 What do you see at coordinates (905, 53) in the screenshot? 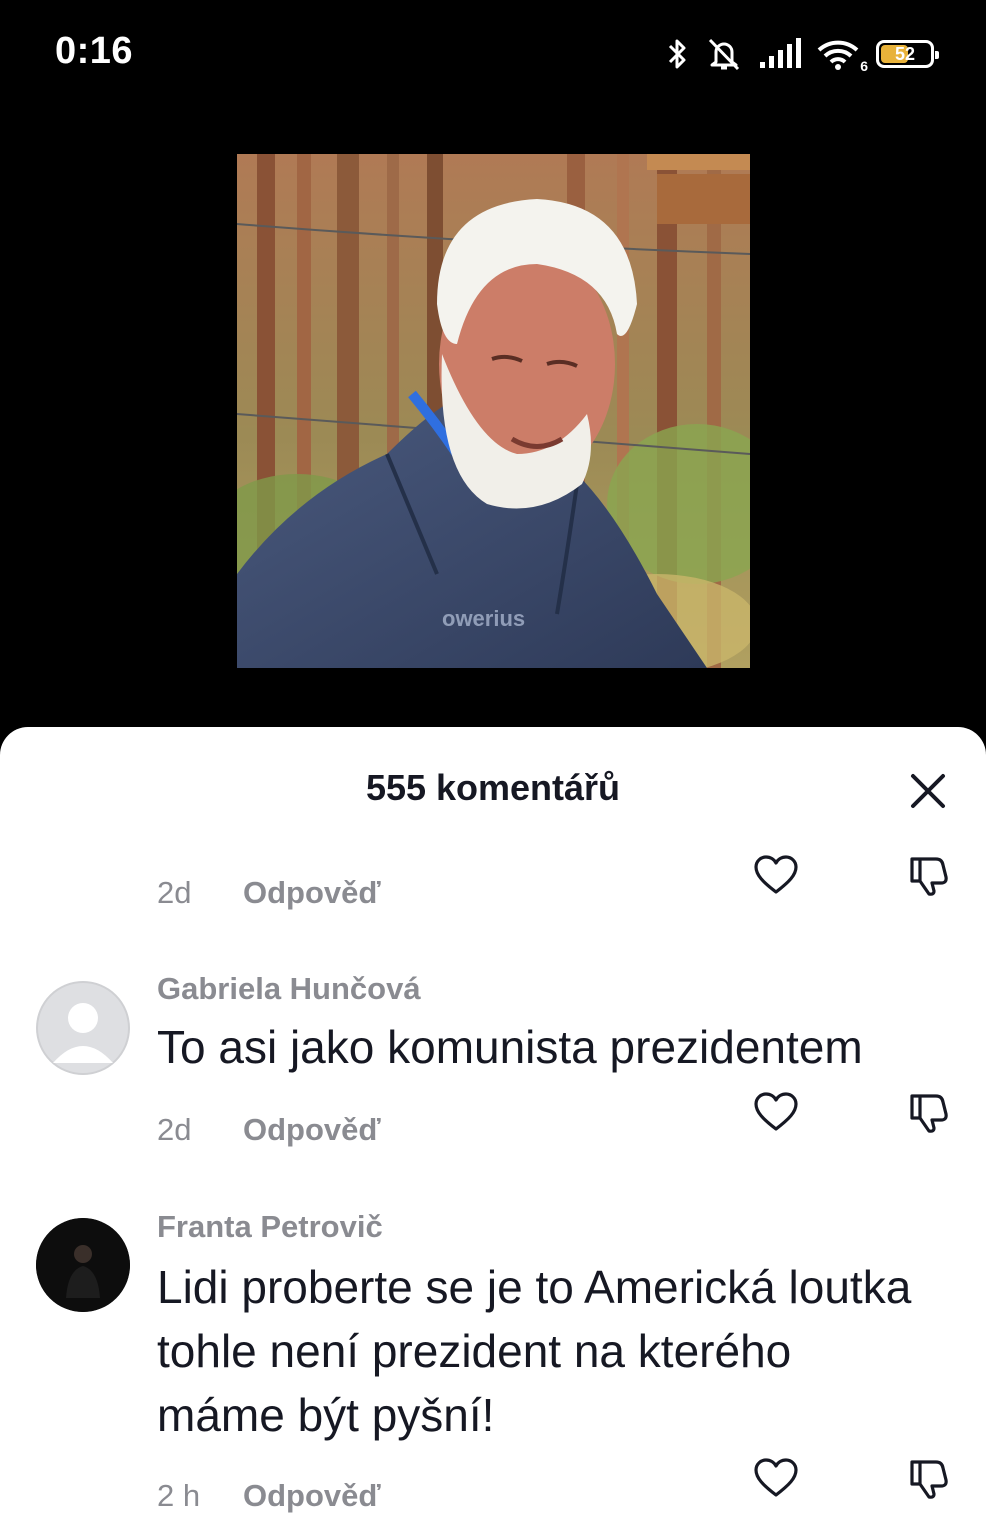
I see `battery-level: 52` at bounding box center [905, 53].